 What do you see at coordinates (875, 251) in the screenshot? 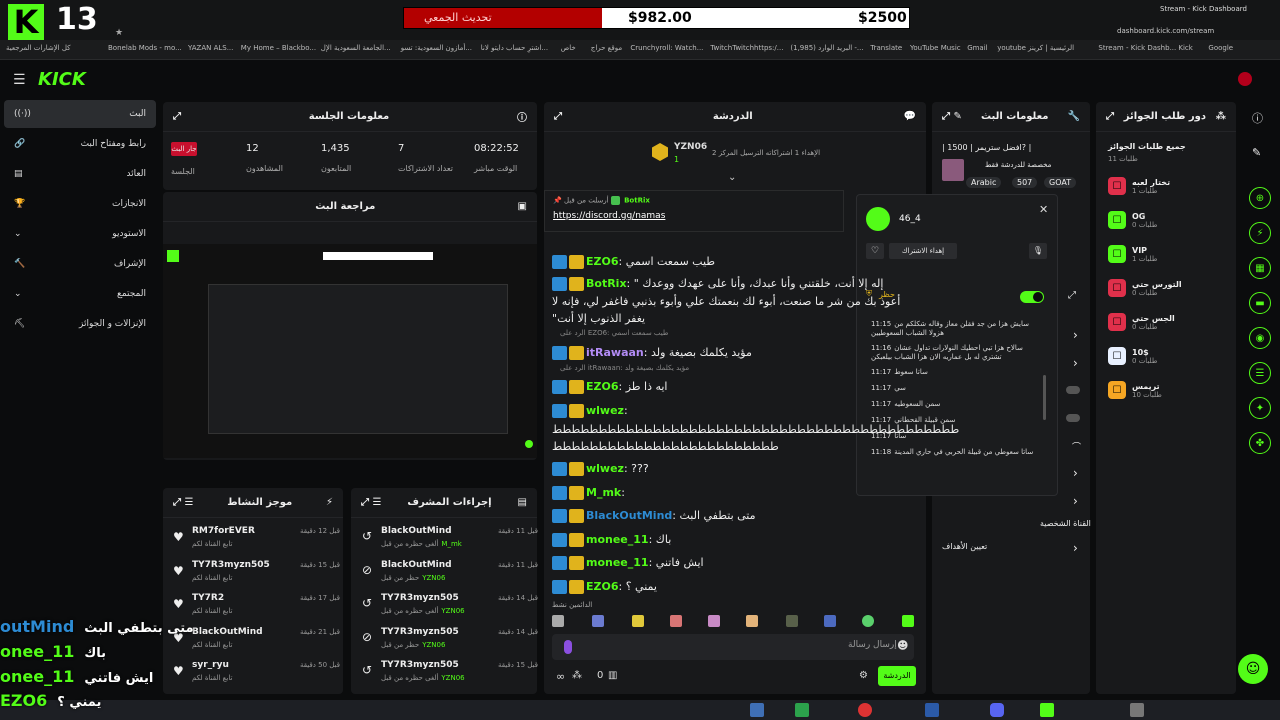
I see `heart-icon: ♡` at bounding box center [875, 251].